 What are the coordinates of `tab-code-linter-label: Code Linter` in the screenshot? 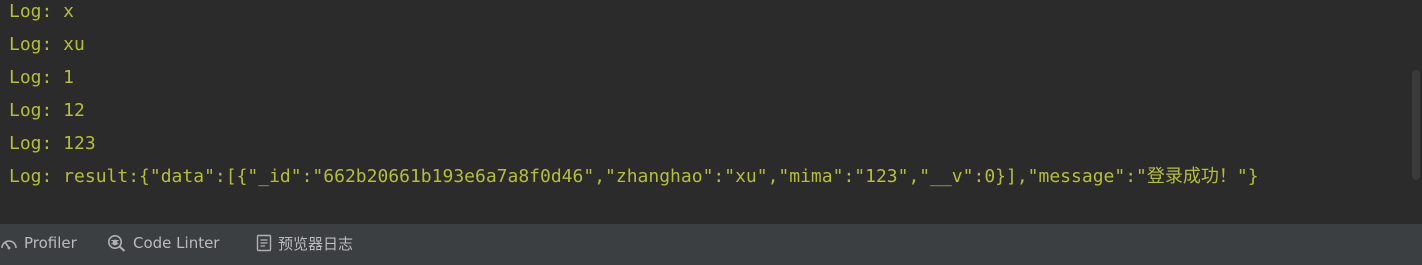 It's located at (176, 243).